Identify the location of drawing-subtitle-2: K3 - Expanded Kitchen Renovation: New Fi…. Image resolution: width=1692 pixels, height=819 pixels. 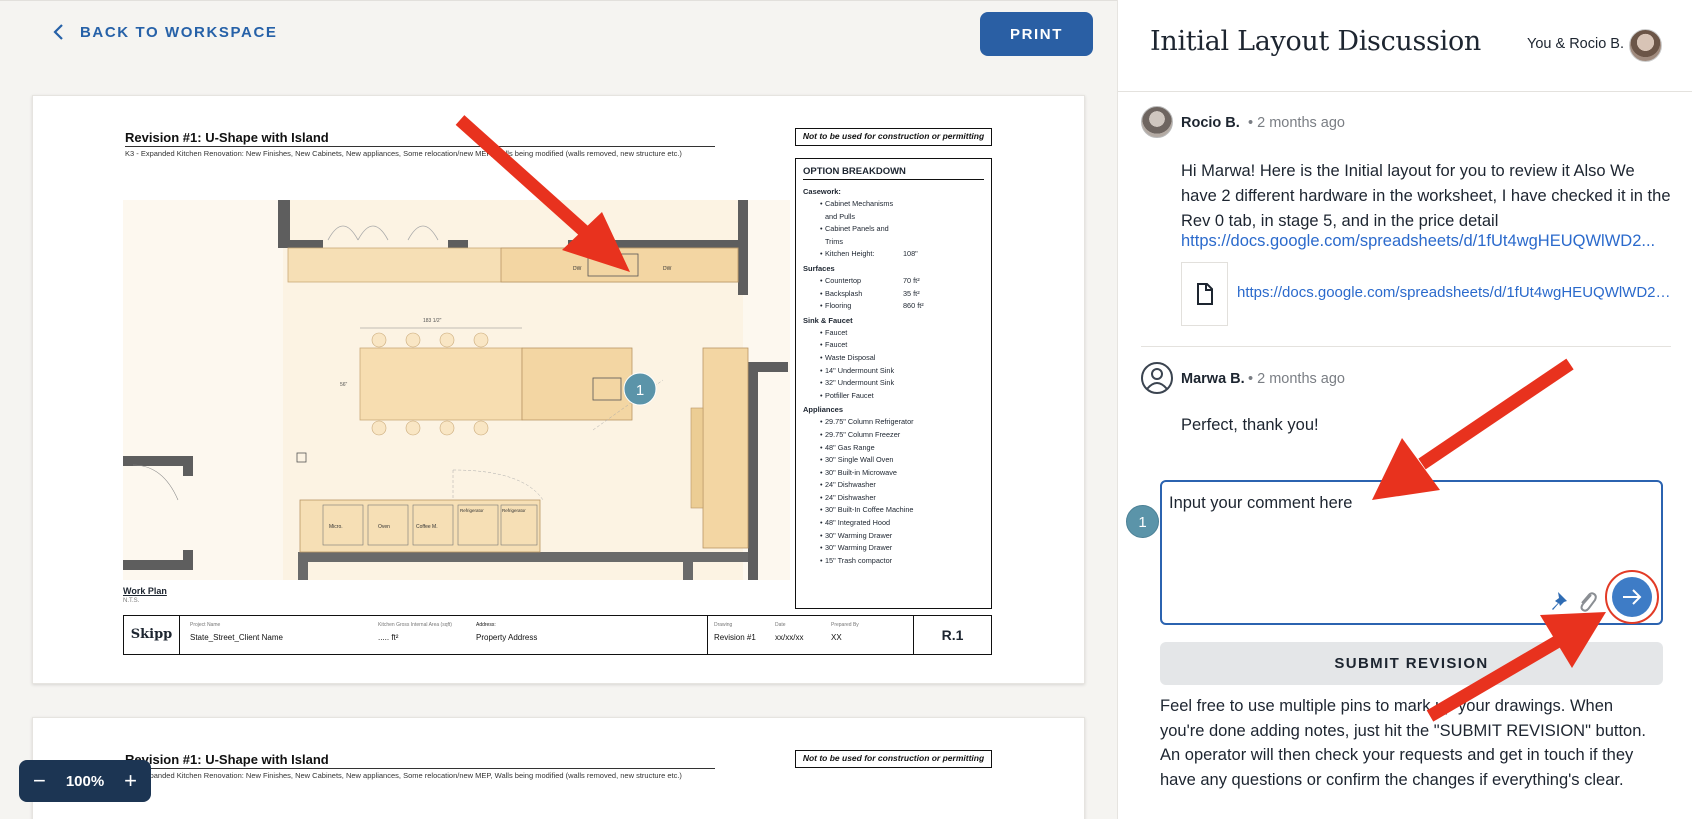
(403, 775).